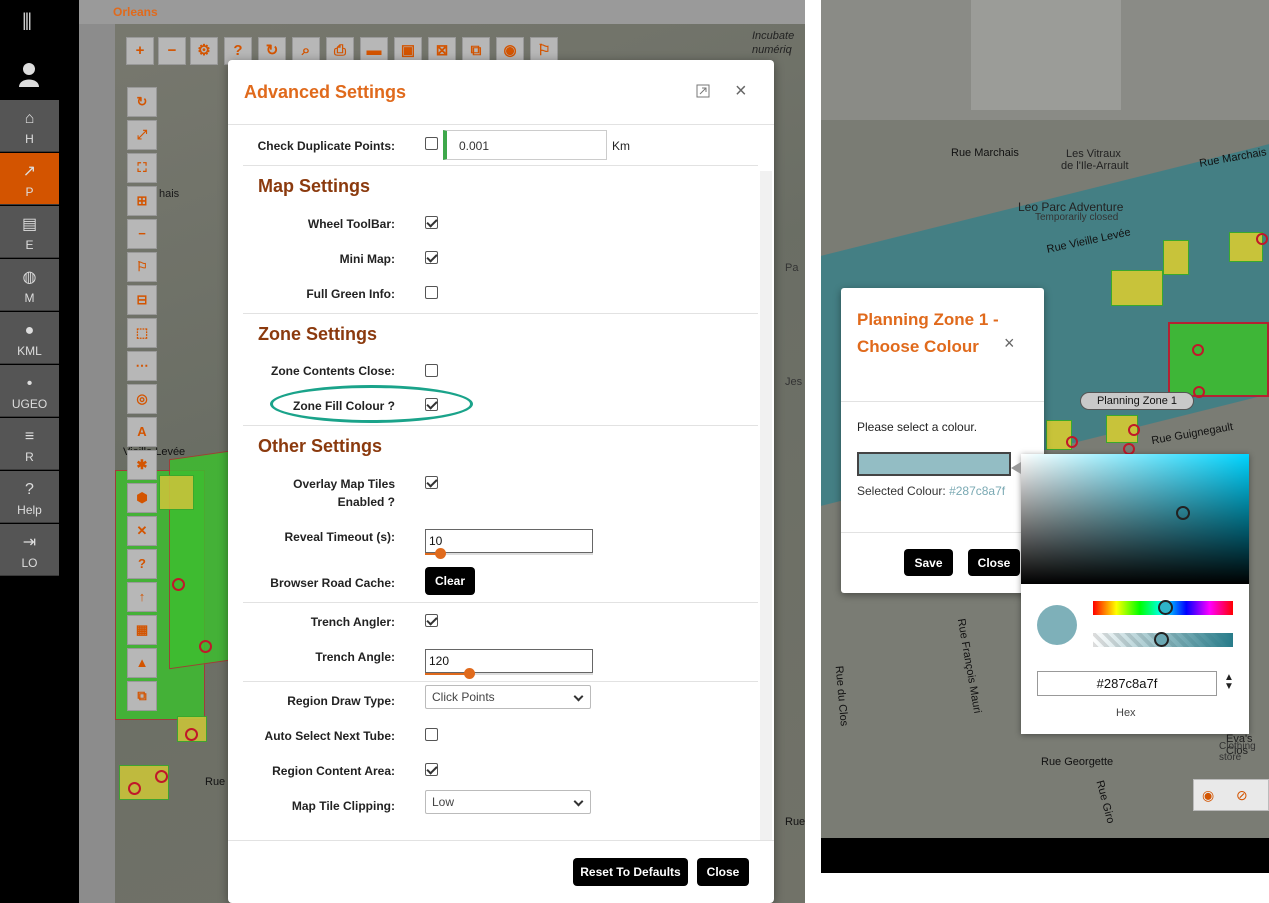  What do you see at coordinates (1192, 434) in the screenshot?
I see `map-label: Rue Guignegault` at bounding box center [1192, 434].